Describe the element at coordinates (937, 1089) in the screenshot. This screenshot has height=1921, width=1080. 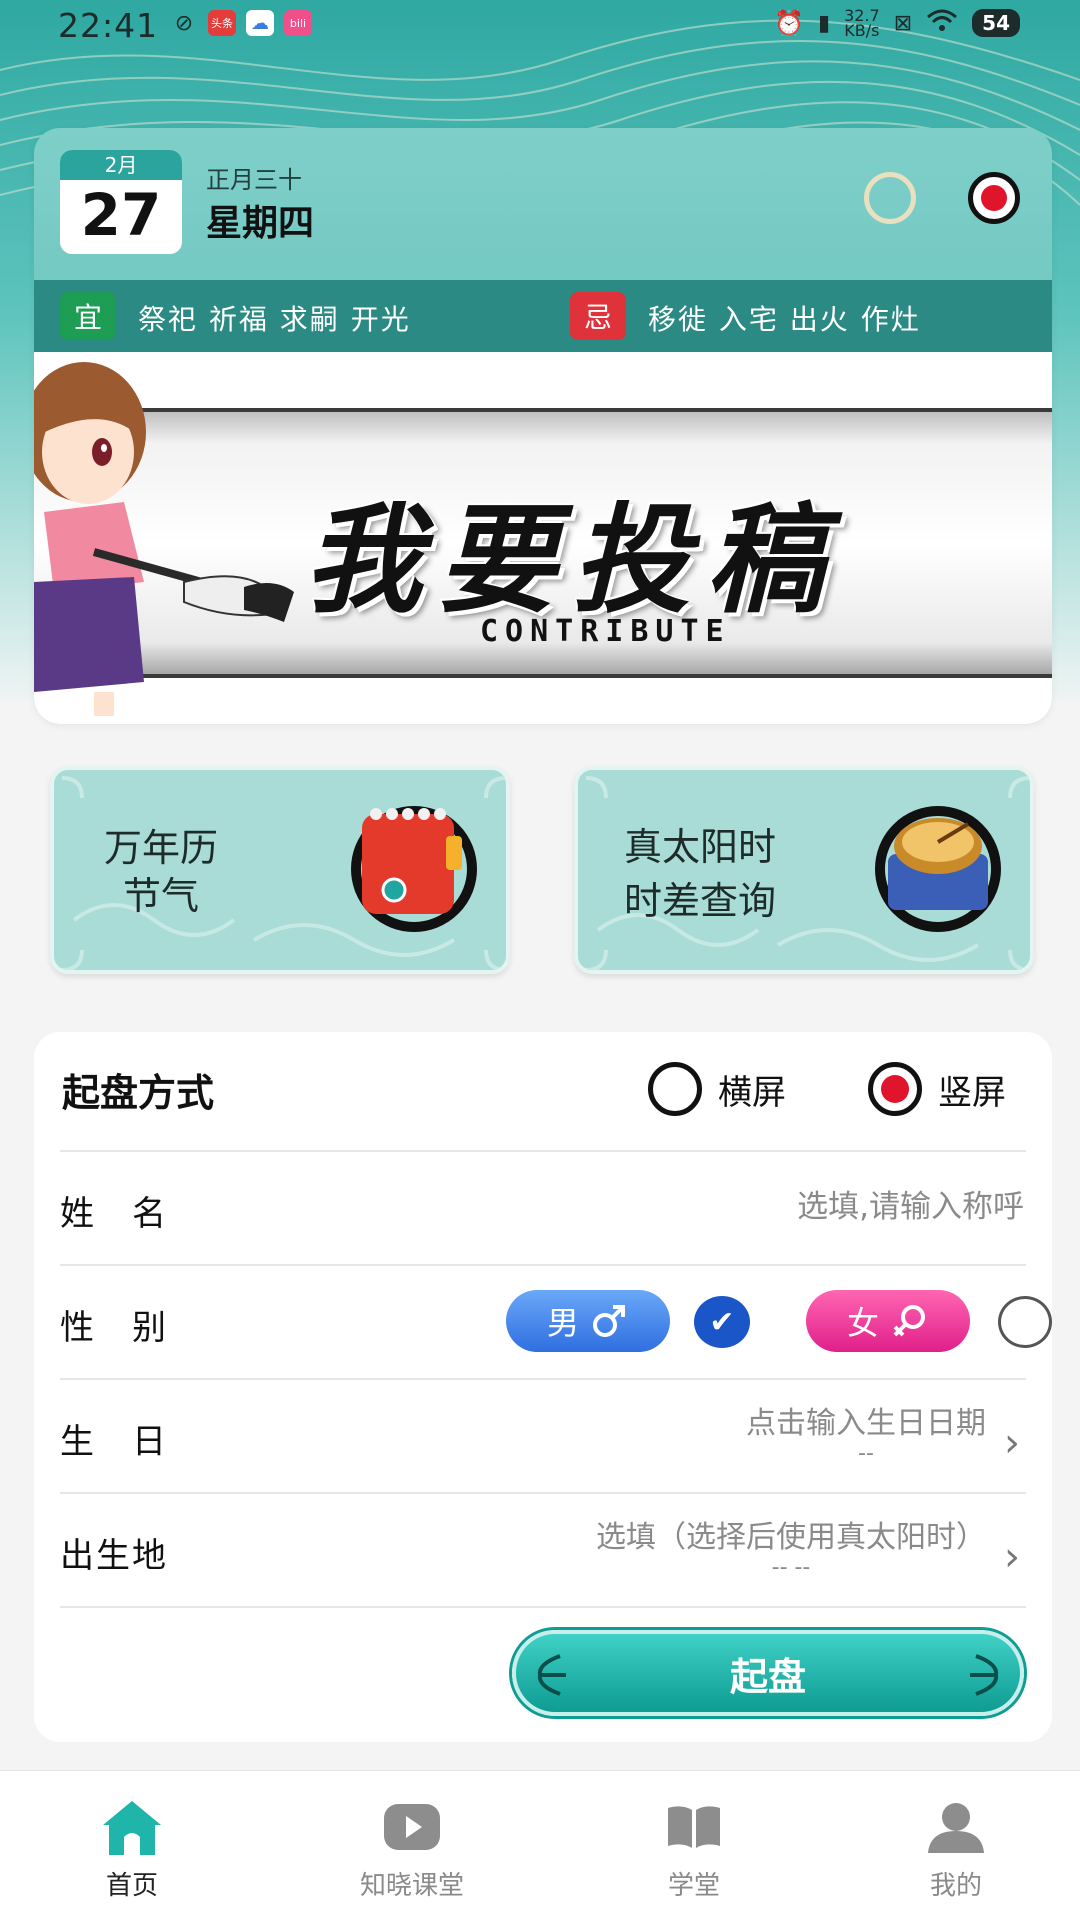
I see `orientation-portrait-option: 竖屏` at that location.